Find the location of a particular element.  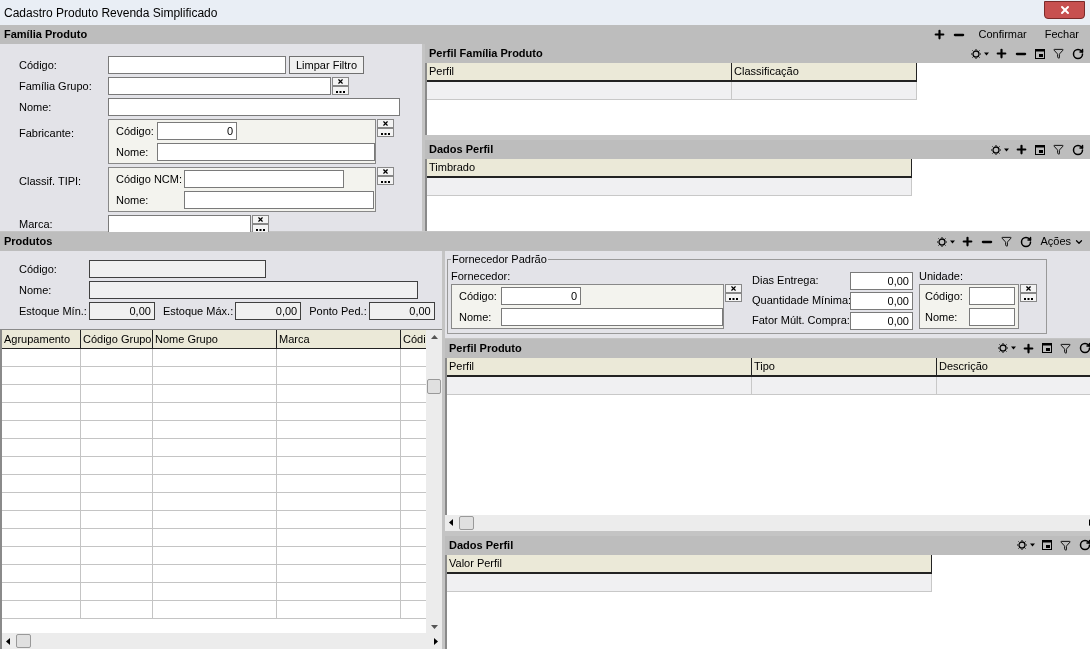

column-header: Perfil is located at coordinates (579, 72).